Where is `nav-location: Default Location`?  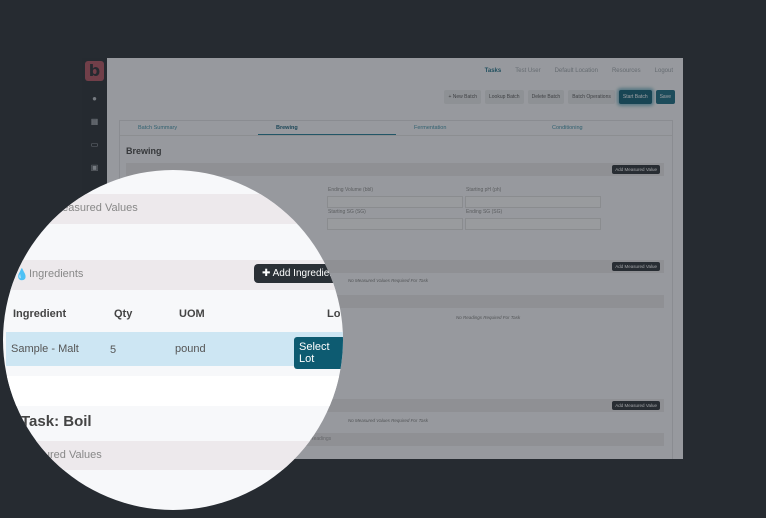 nav-location: Default Location is located at coordinates (576, 71).